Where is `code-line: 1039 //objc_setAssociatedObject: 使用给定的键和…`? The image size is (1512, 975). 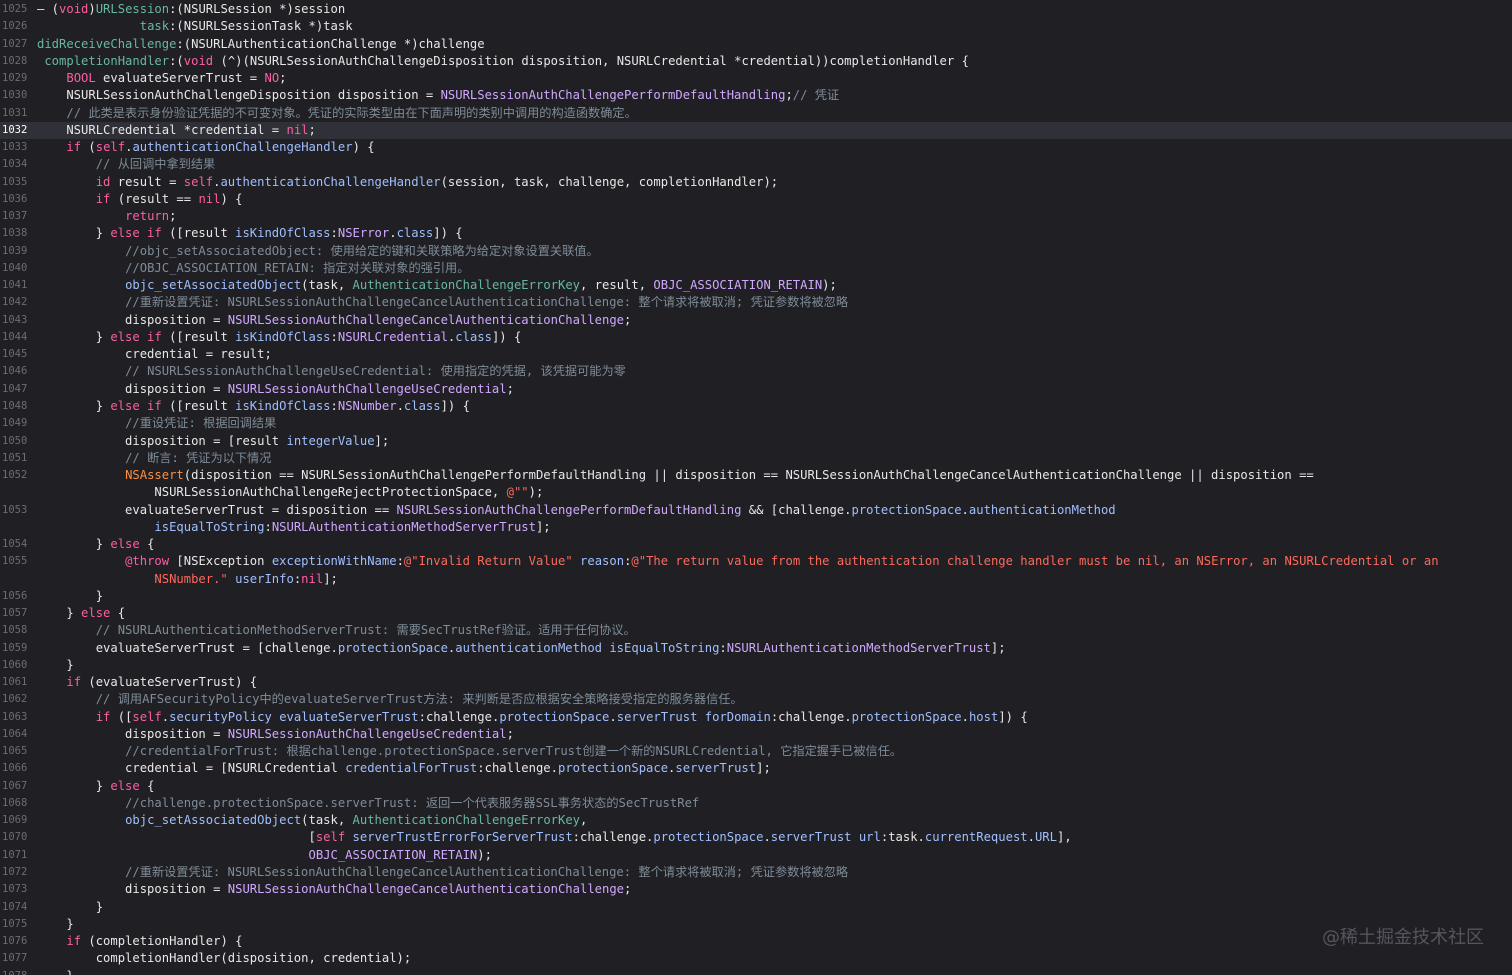
code-line: 1039 //objc_setAssociatedObject: 使用给定的键和… is located at coordinates (756, 251).